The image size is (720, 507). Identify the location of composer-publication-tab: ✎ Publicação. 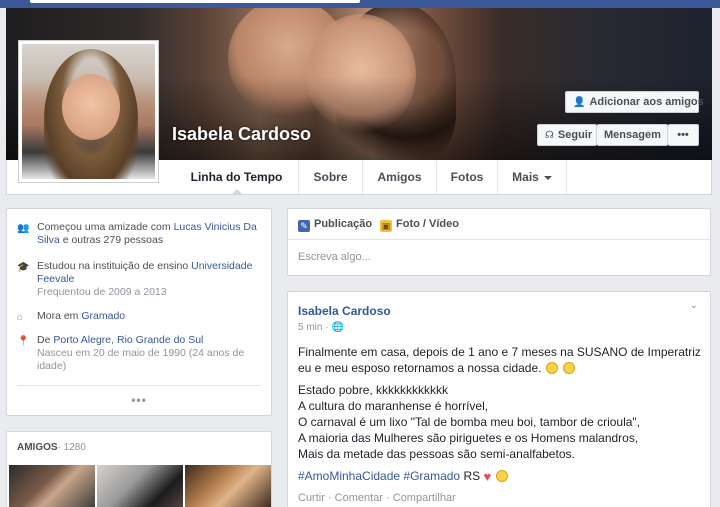
(335, 225).